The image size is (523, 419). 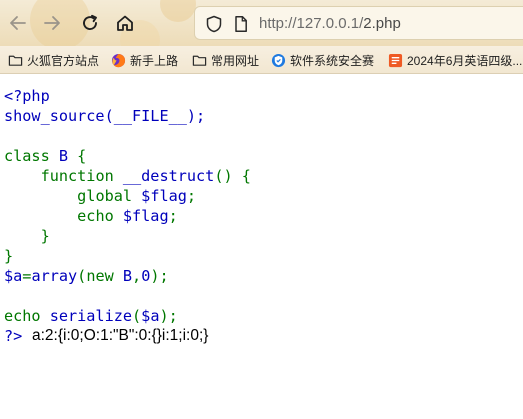 I want to click on serialize-call: serialize, so click(x=91, y=316).